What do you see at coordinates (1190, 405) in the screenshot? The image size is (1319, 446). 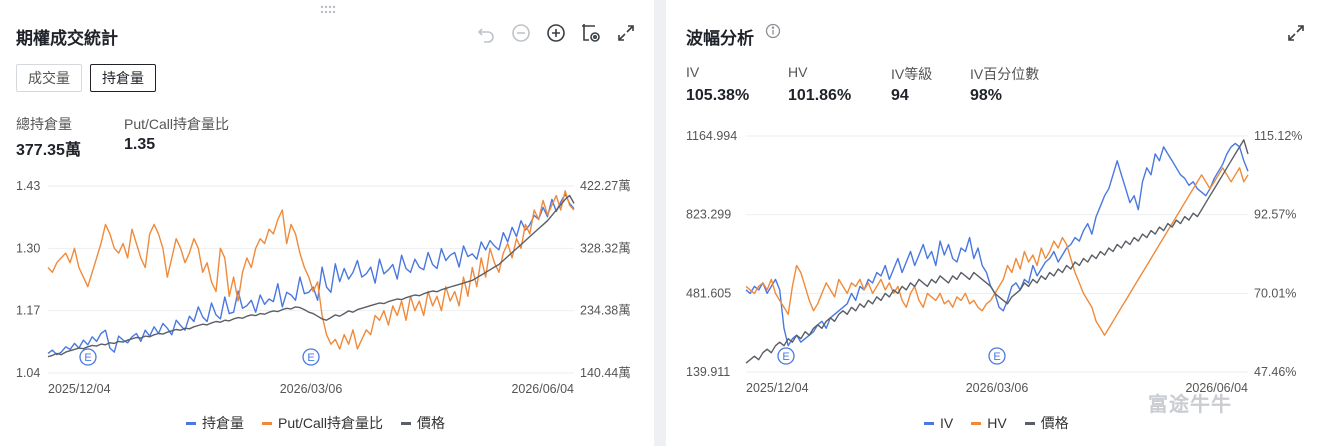 I see `watermark-logo: 富途牛牛` at bounding box center [1190, 405].